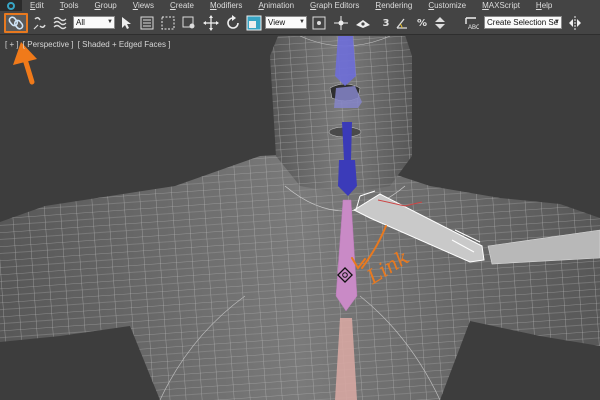 This screenshot has width=600, height=400. I want to click on spinner-snap-button, so click(440, 23).